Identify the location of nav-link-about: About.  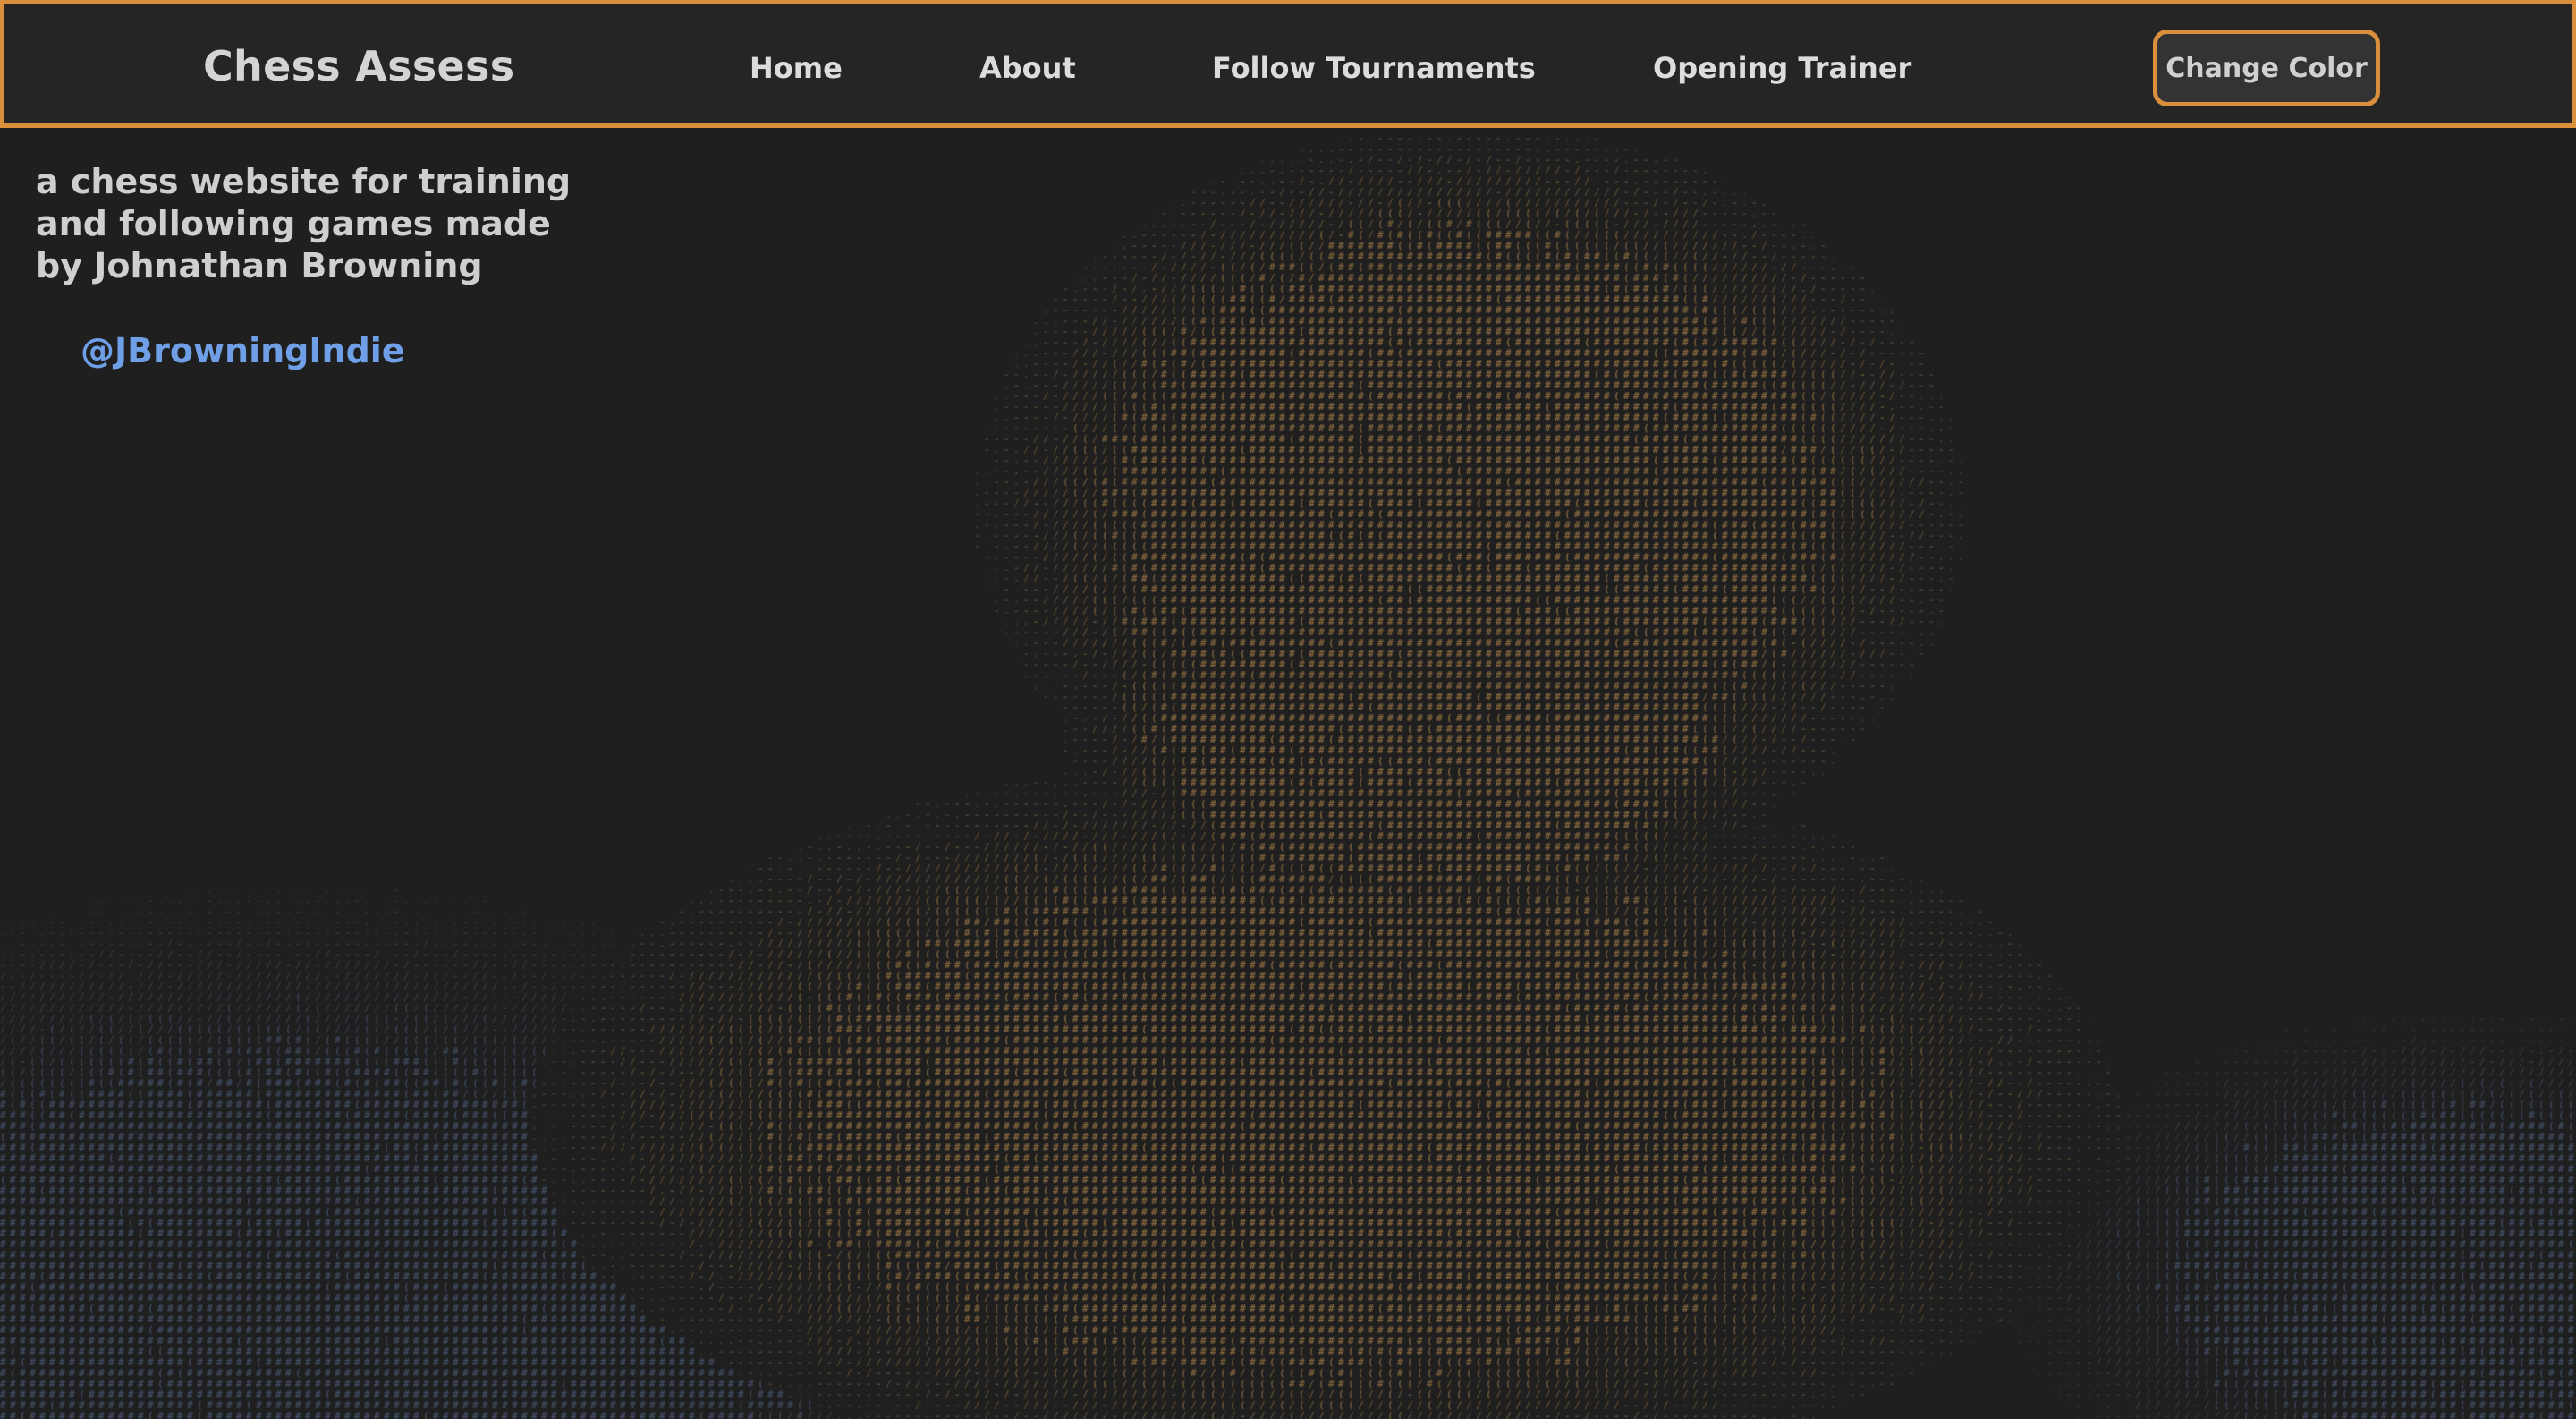
(1027, 68).